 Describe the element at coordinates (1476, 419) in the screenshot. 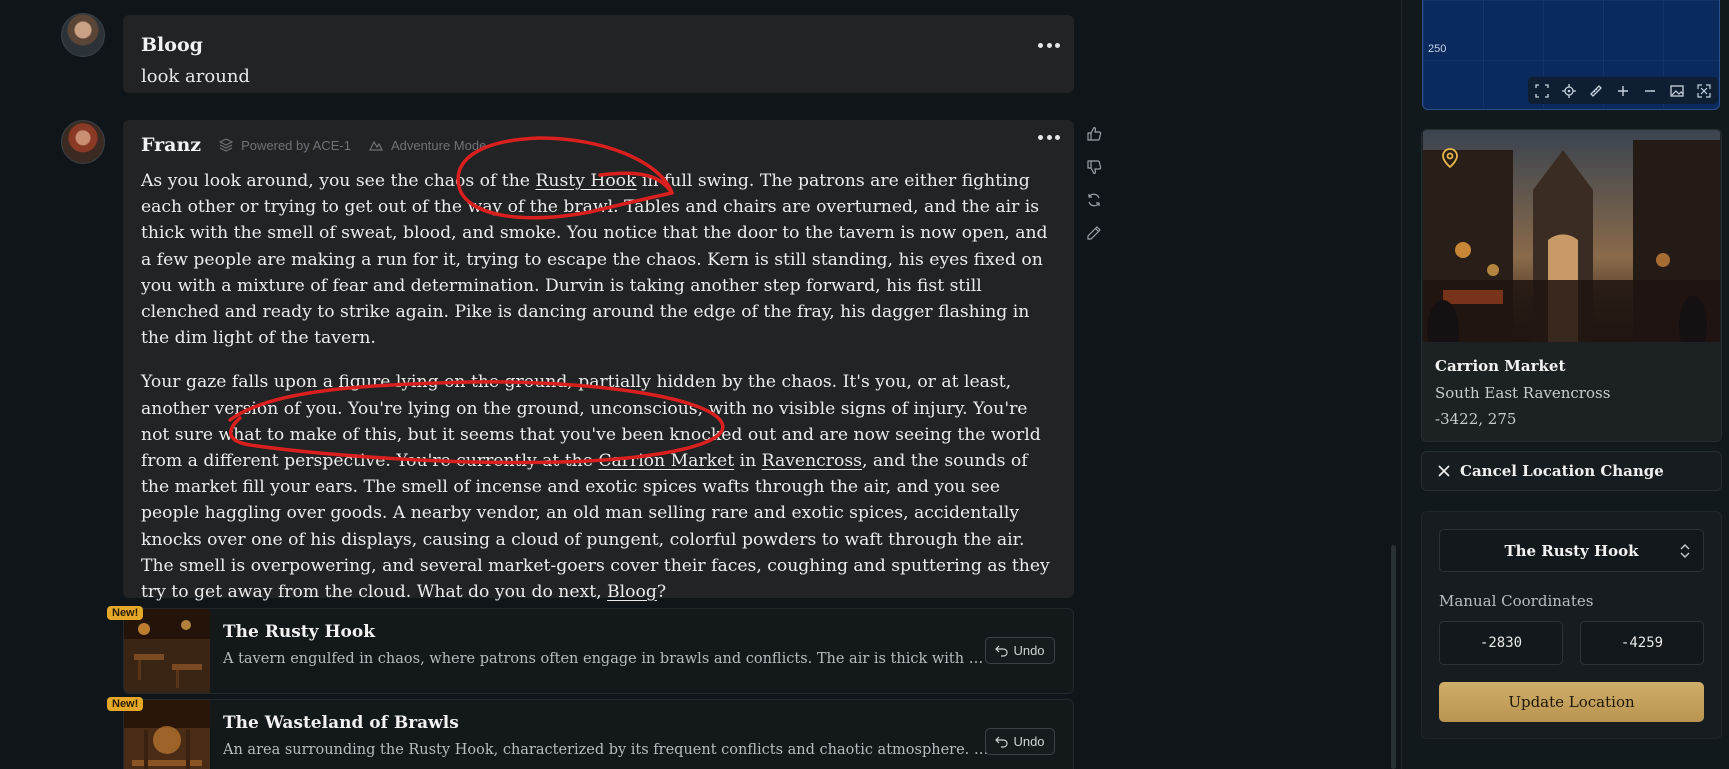

I see `location-coordinates: -3422, 275` at that location.